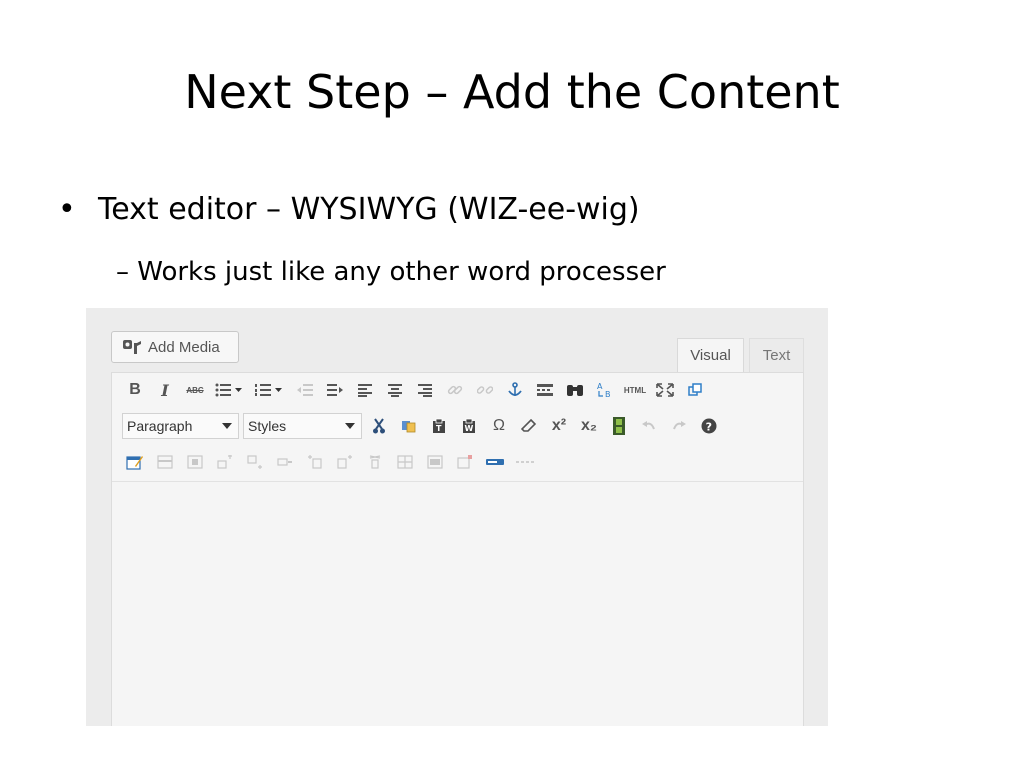  What do you see at coordinates (608, 394) in the screenshot?
I see `svg-text: B` at bounding box center [608, 394].